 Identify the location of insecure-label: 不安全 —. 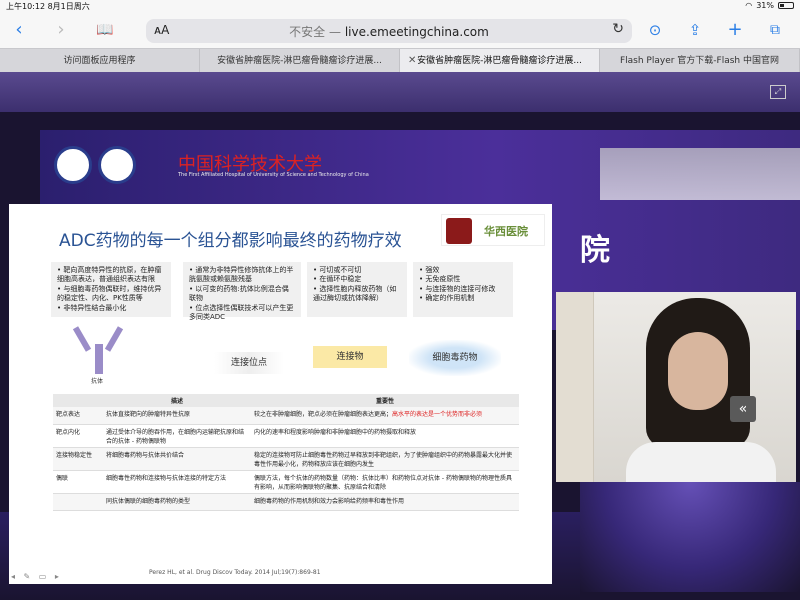
(317, 32).